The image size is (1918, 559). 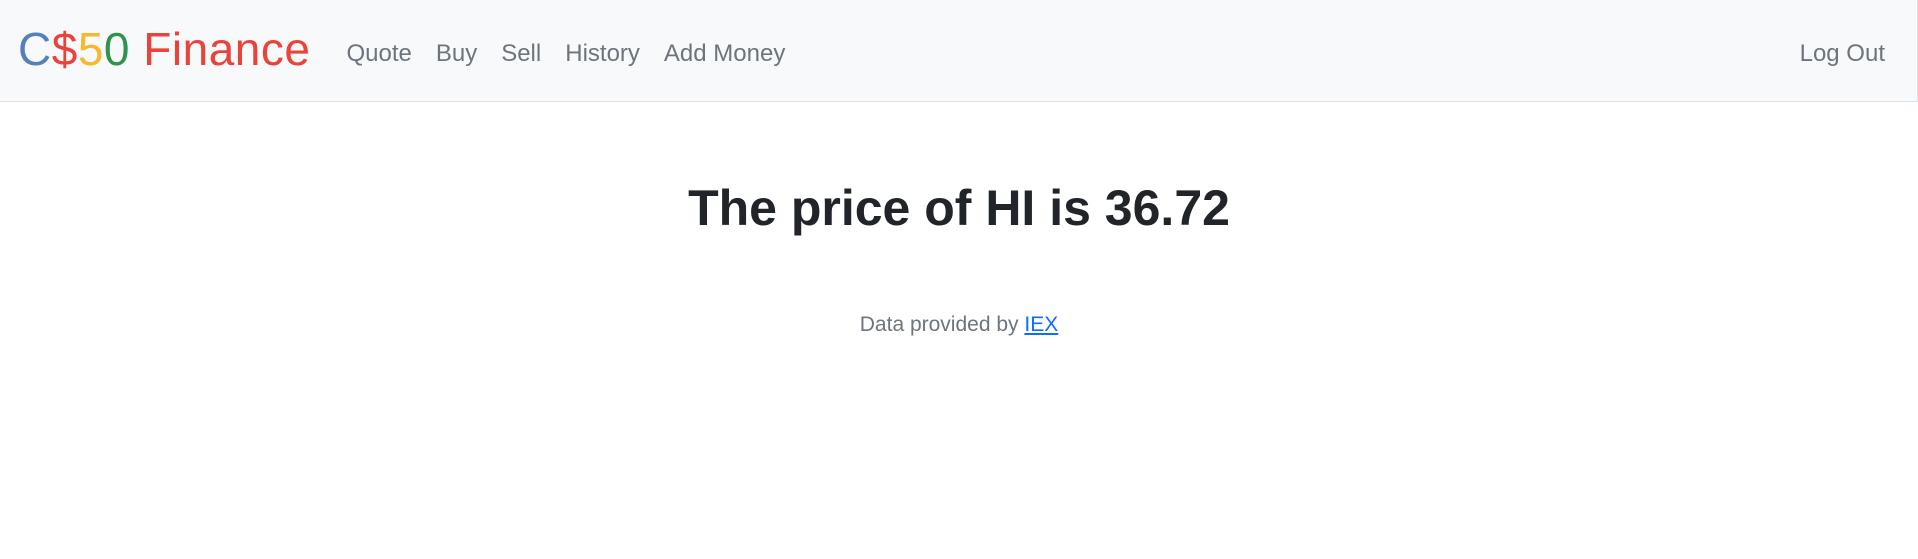 What do you see at coordinates (90, 48) in the screenshot?
I see `brand-letter-5: 5` at bounding box center [90, 48].